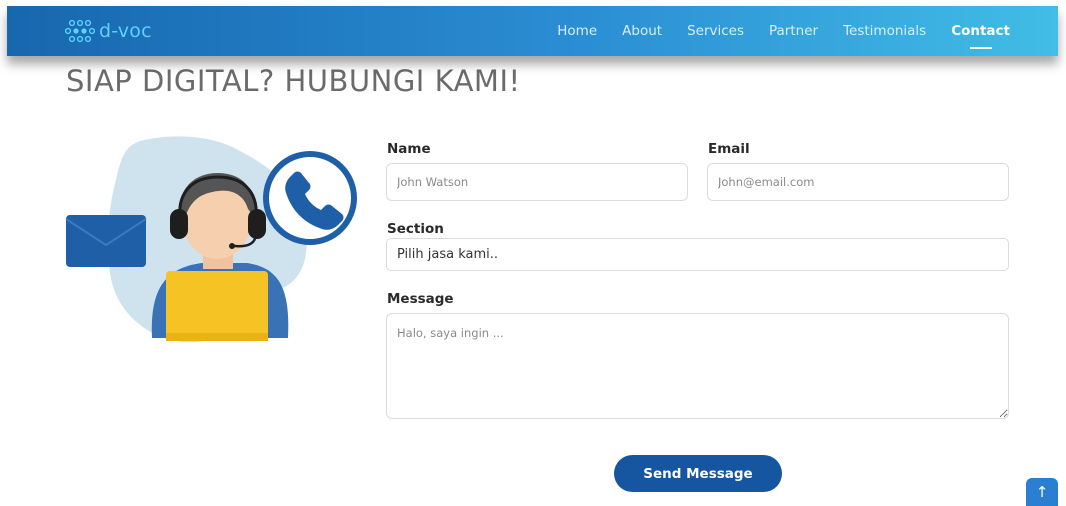 This screenshot has height=506, width=1066. What do you see at coordinates (211, 239) in the screenshot?
I see `customer-support-illustration` at bounding box center [211, 239].